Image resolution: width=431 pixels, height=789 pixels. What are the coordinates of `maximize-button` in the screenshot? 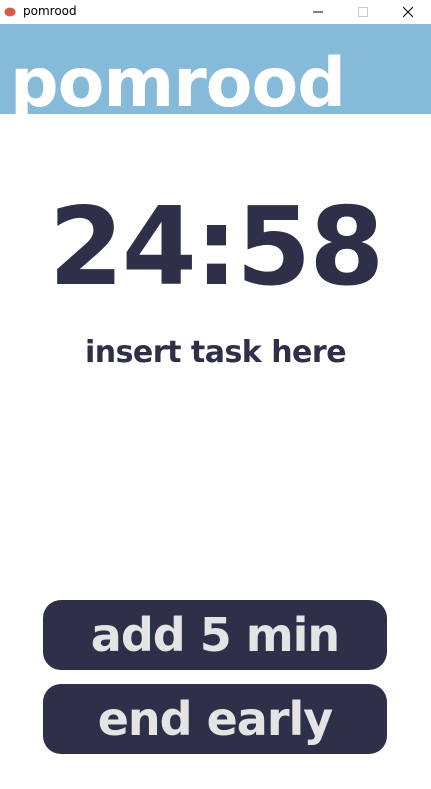 It's located at (362, 12).